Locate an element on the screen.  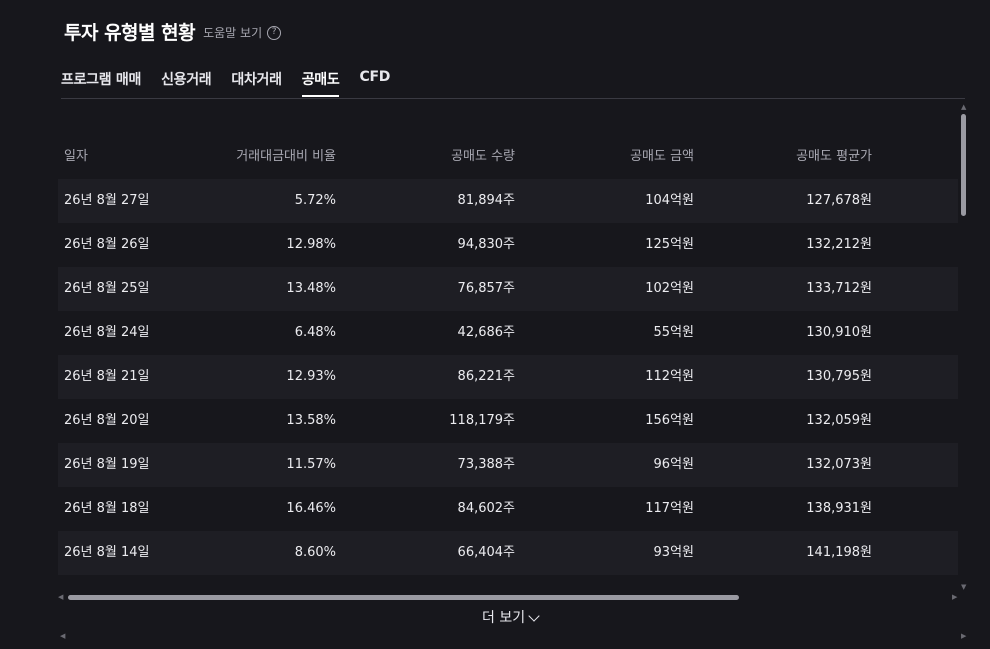
cell-amount: 102억원 is located at coordinates (669, 288).